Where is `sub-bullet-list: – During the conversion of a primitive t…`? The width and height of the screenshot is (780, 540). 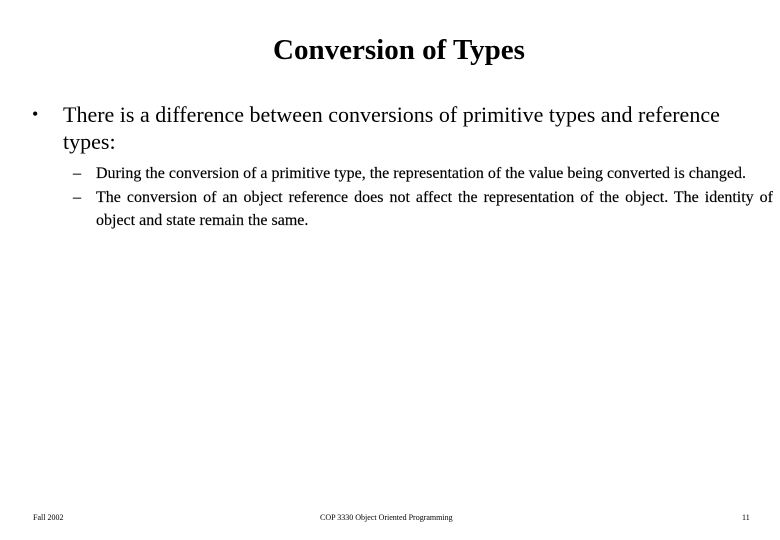 sub-bullet-list: – During the conversion of a primitive t… is located at coordinates (423, 197).